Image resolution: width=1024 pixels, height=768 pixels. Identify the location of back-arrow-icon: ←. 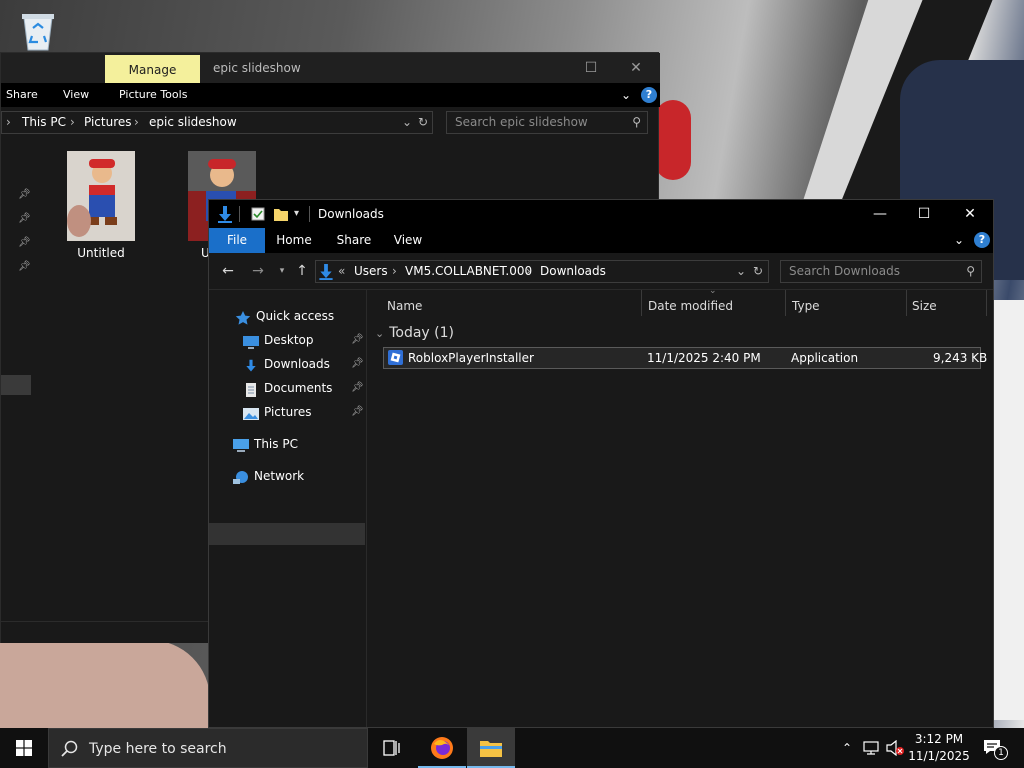
(228, 271).